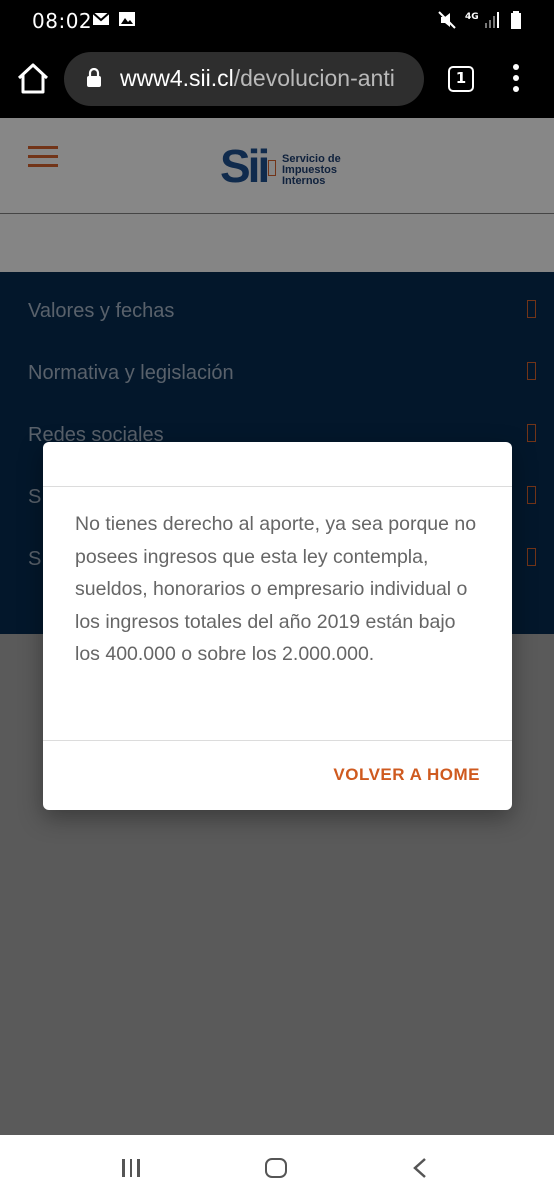 This screenshot has height=1200, width=554. What do you see at coordinates (33, 79) in the screenshot?
I see `home-icon` at bounding box center [33, 79].